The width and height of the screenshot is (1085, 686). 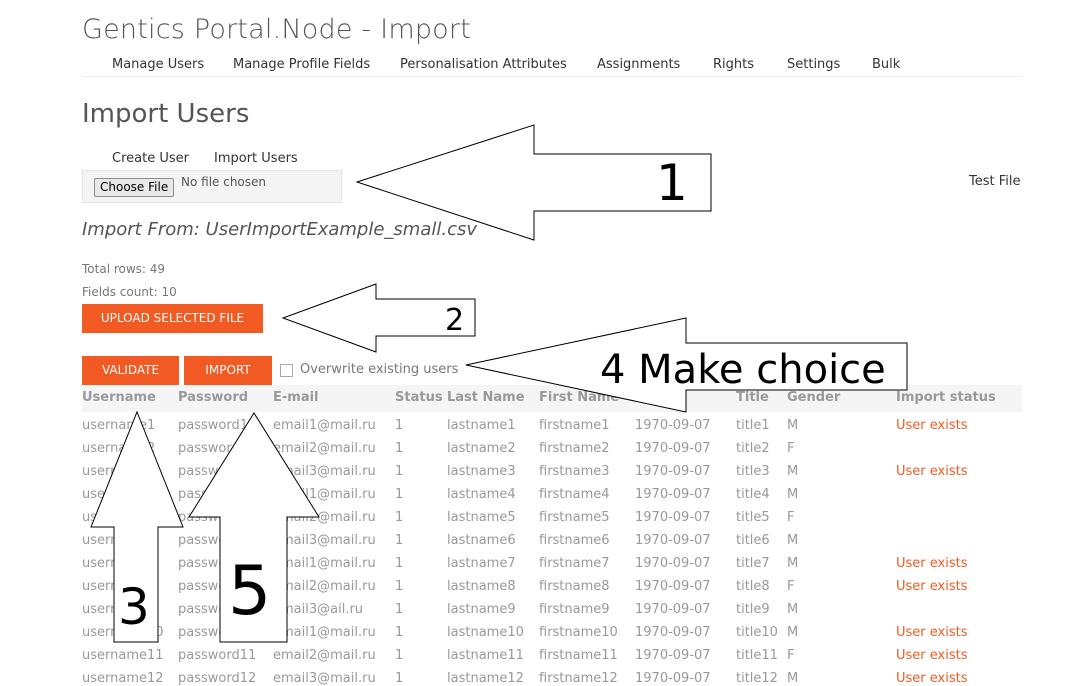 What do you see at coordinates (134, 607) in the screenshot?
I see `annotation-3: 3` at bounding box center [134, 607].